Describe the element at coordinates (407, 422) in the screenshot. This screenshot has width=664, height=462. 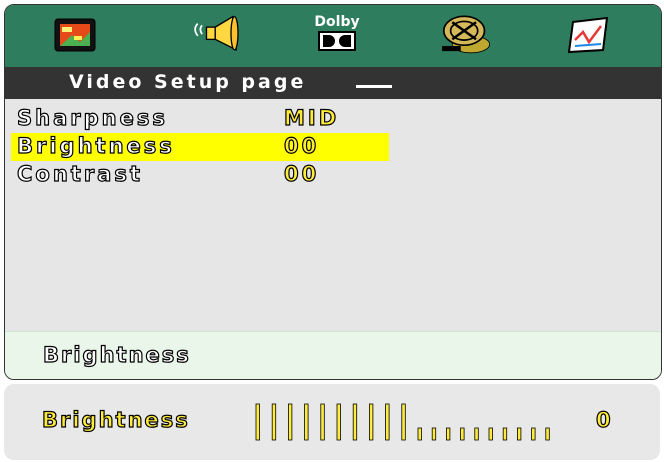
I see `level-slider` at that location.